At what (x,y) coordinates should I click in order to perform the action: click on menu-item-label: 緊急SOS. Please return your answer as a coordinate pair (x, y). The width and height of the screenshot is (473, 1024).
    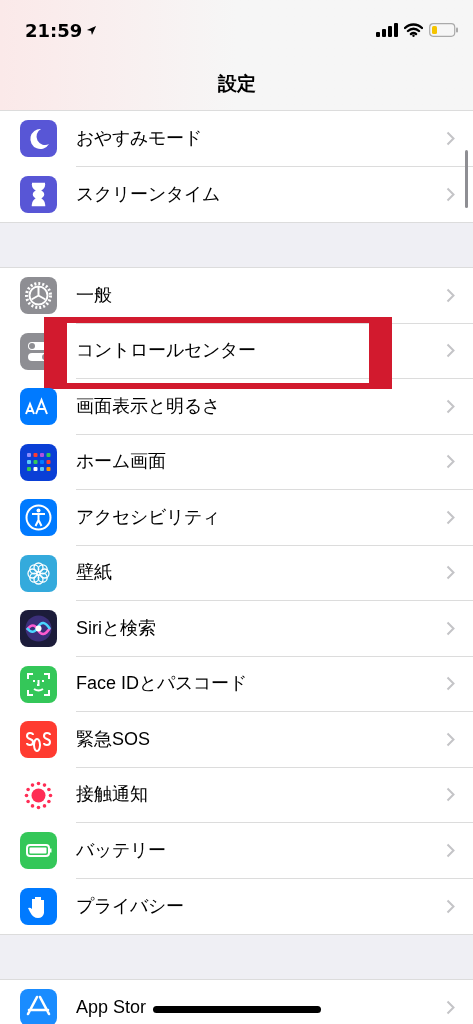
    Looking at the image, I should click on (261, 739).